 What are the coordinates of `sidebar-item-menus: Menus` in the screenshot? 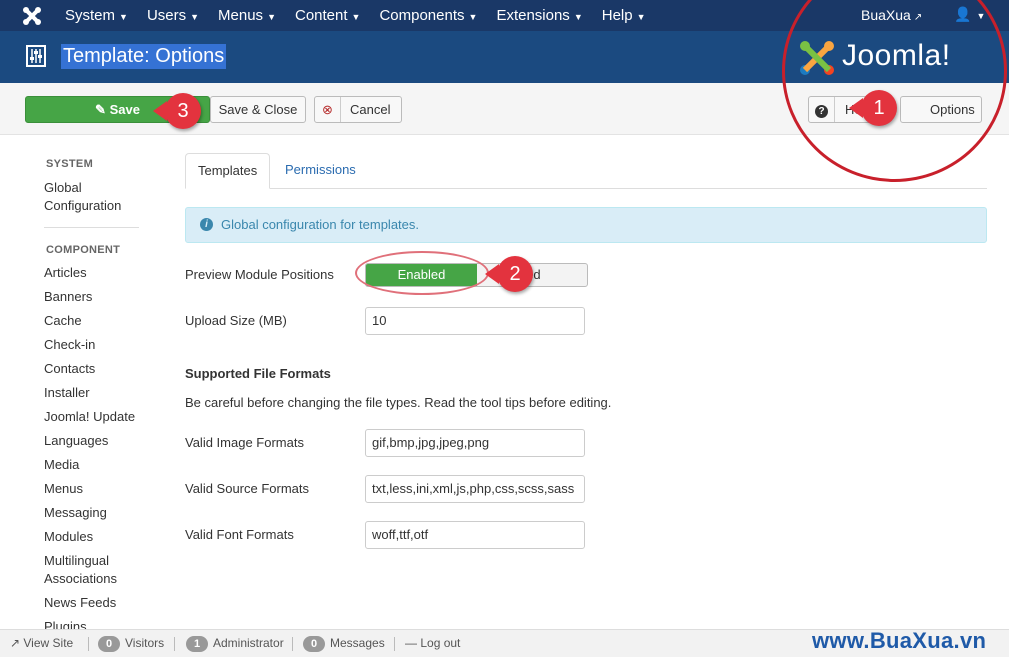 It's located at (63, 489).